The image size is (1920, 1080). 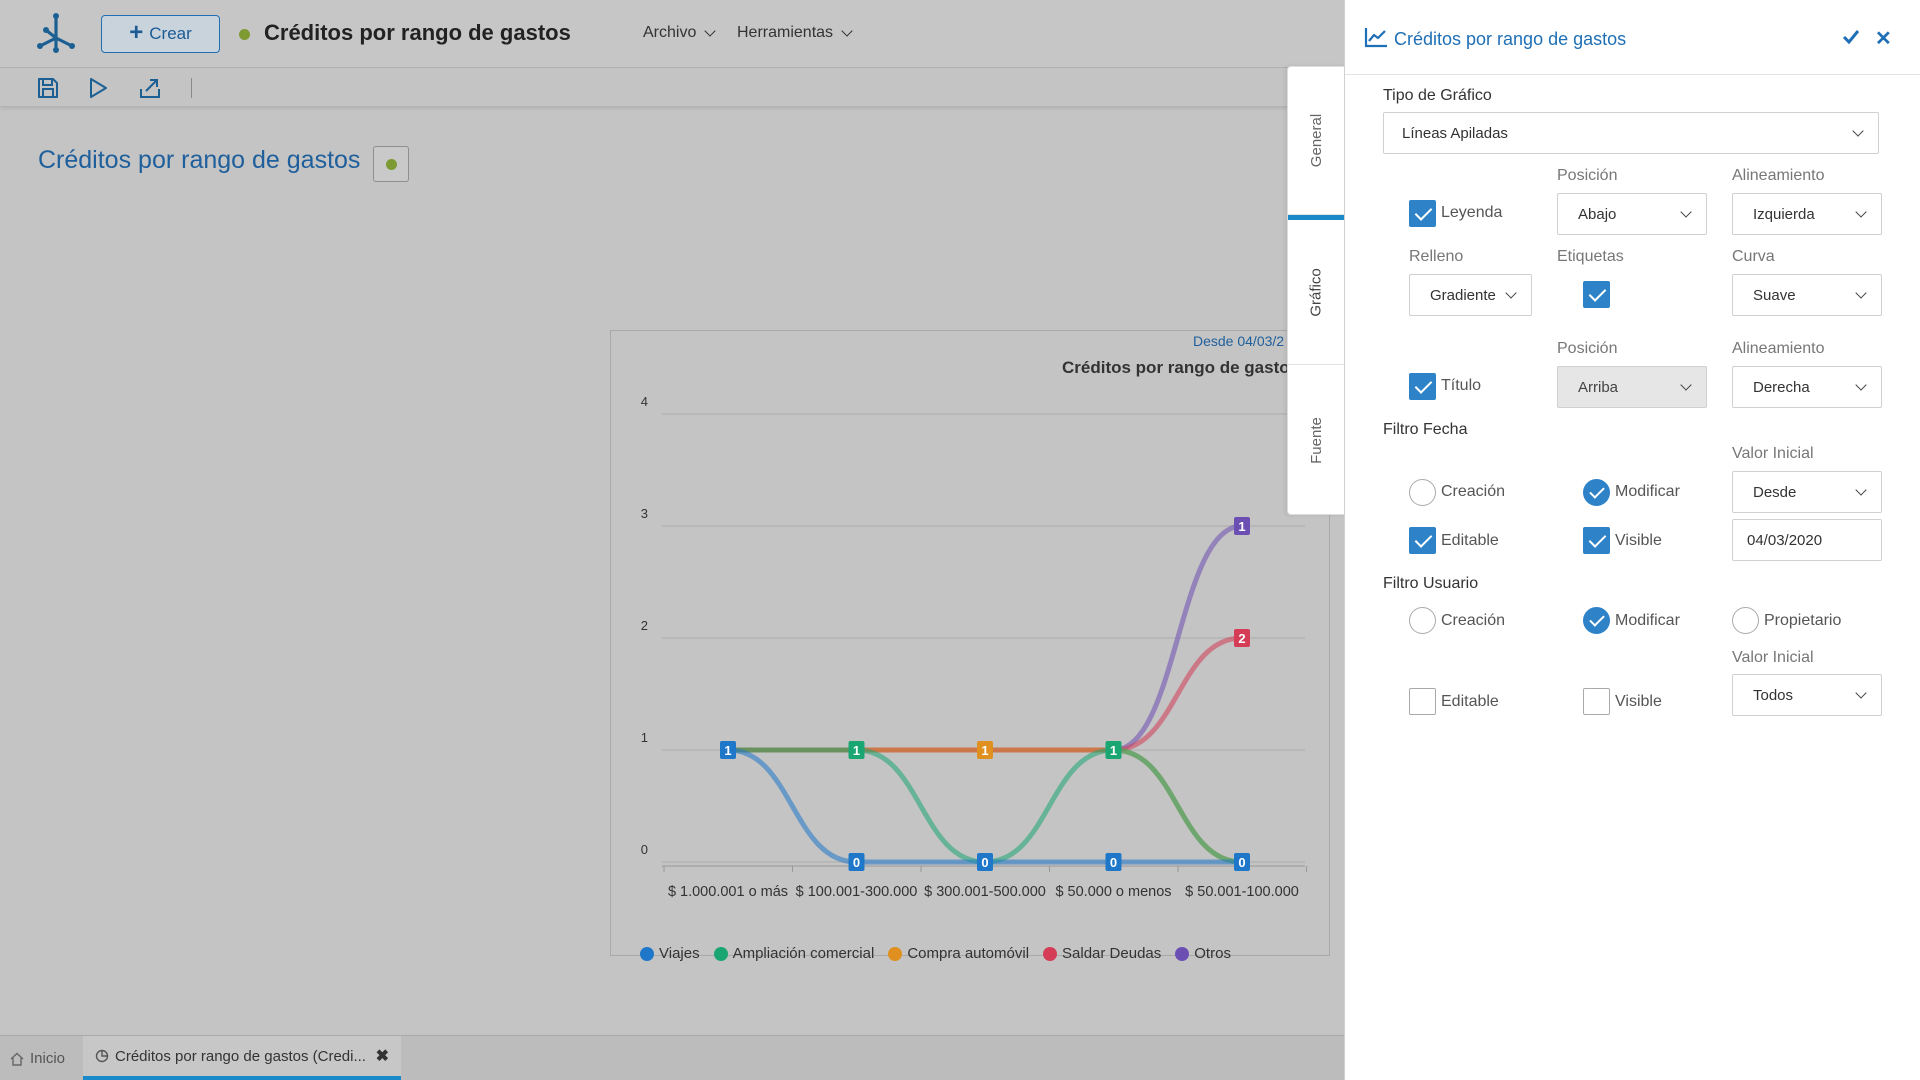 I want to click on chart-type-select: Líneas Apiladas, so click(x=1631, y=133).